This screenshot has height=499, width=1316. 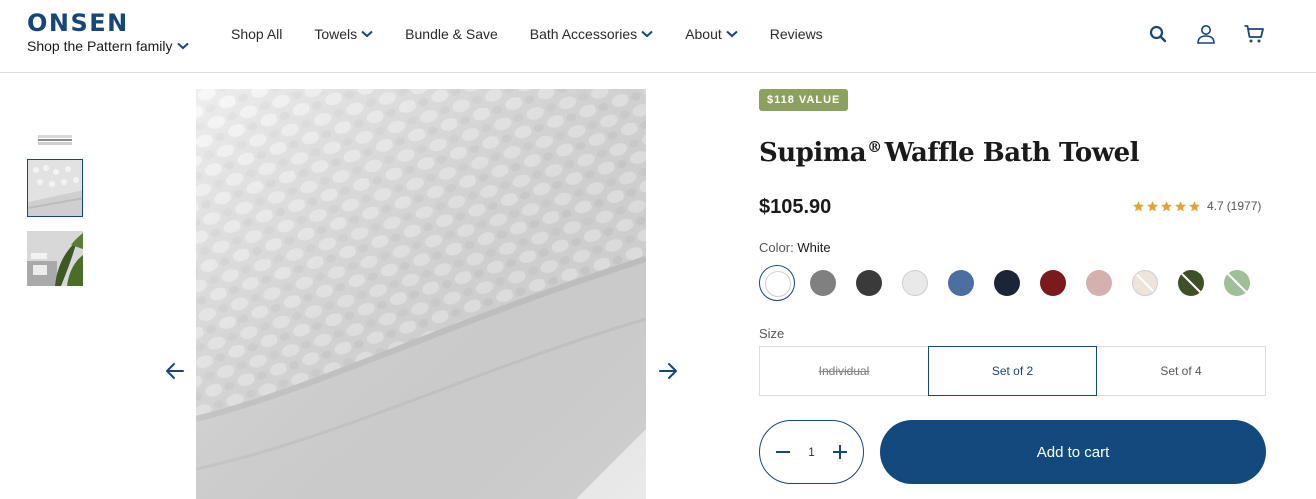 What do you see at coordinates (813, 153) in the screenshot?
I see `title-brand: Supima` at bounding box center [813, 153].